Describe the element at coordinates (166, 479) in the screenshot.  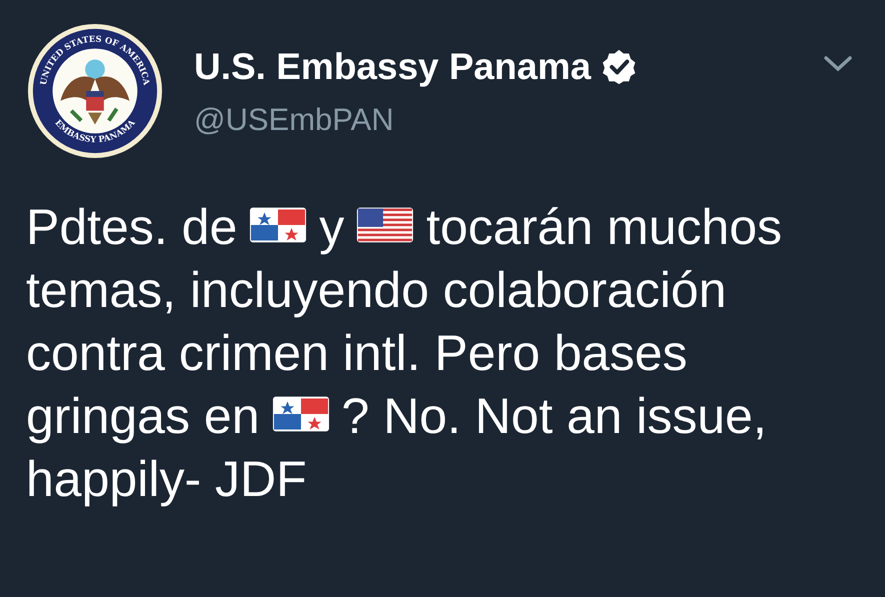
I see `tweet-text: happily- JDF` at that location.